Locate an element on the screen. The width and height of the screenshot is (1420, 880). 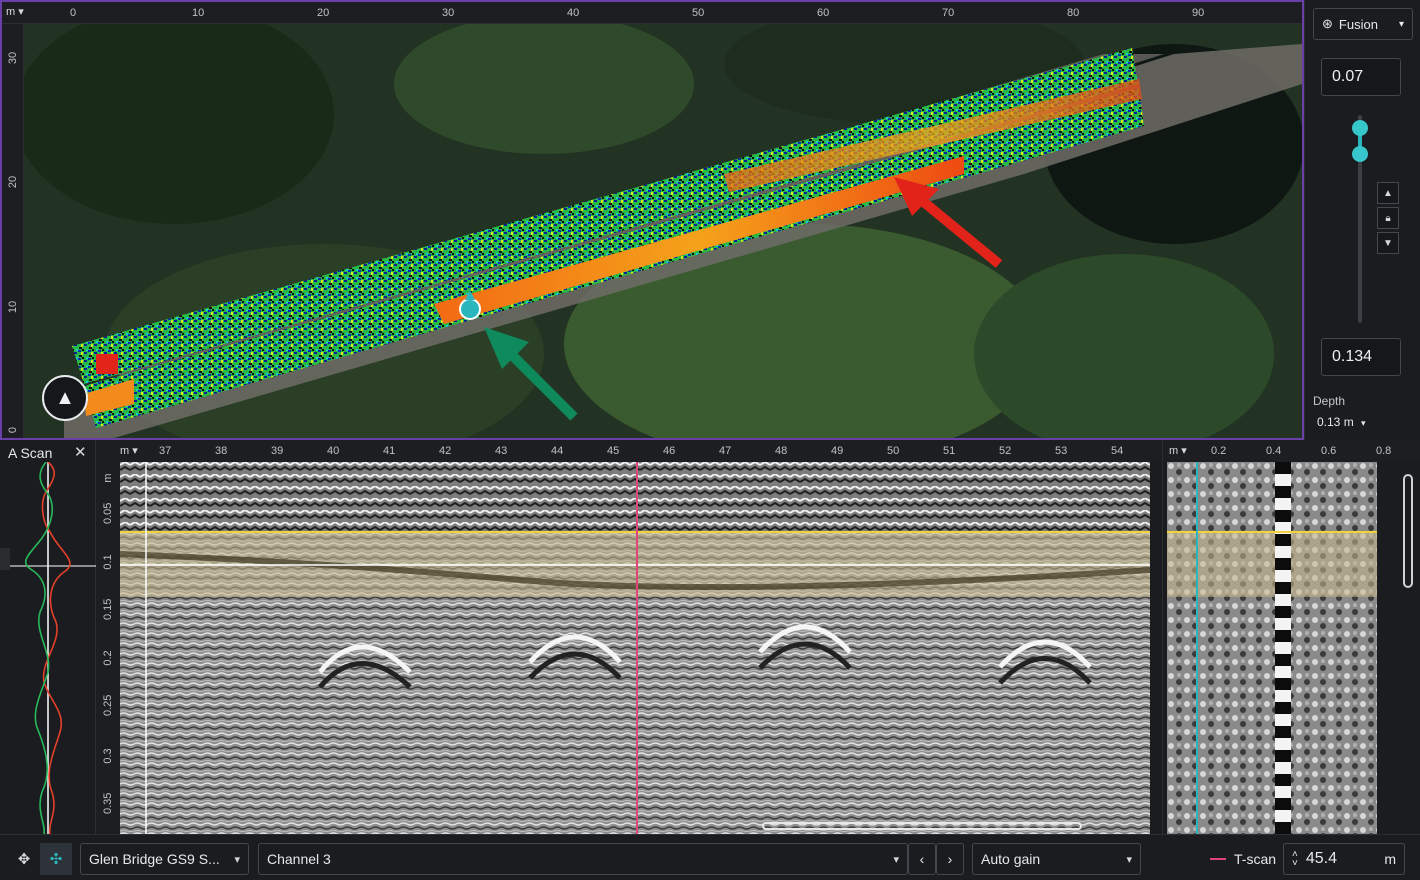
fusion-dropdown: ⊛ Fusion ▾ is located at coordinates (1363, 24).